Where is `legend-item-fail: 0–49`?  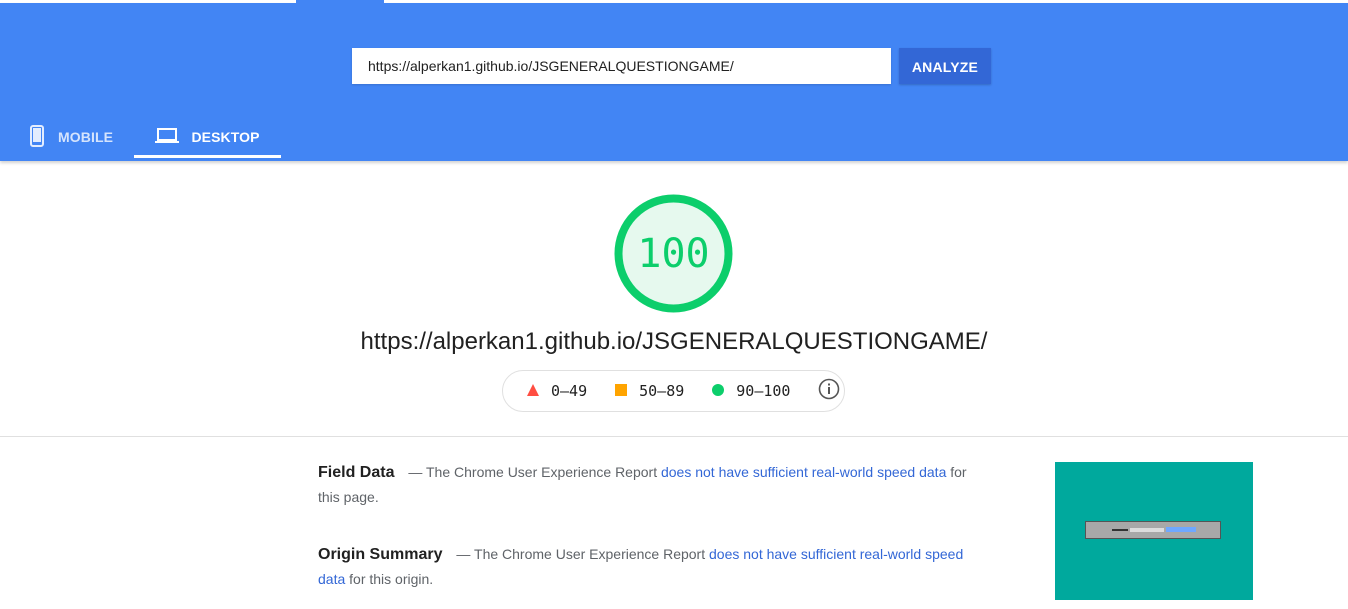
legend-item-fail: 0–49 is located at coordinates (557, 391).